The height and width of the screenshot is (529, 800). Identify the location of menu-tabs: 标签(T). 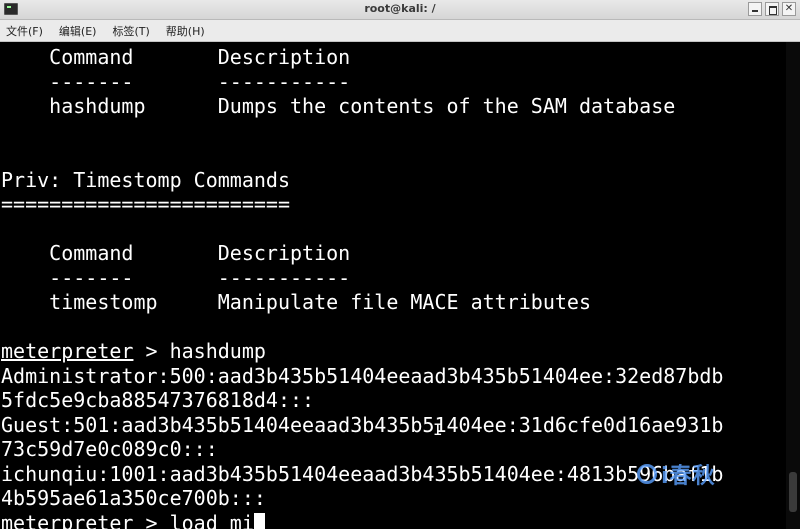
(130, 31).